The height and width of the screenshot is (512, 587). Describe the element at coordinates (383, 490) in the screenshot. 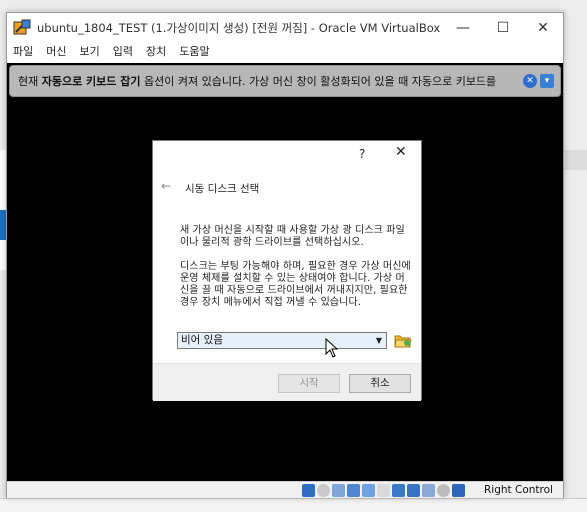

I see `shared-folder-icon` at that location.